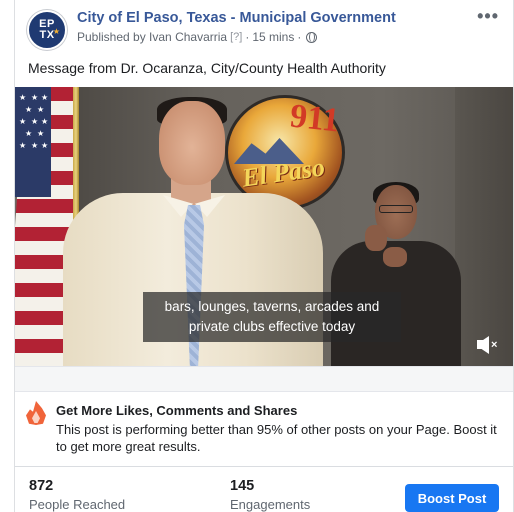 Image resolution: width=514 pixels, height=512 pixels. What do you see at coordinates (488, 16) in the screenshot?
I see `more-options-icon: •••` at bounding box center [488, 16].